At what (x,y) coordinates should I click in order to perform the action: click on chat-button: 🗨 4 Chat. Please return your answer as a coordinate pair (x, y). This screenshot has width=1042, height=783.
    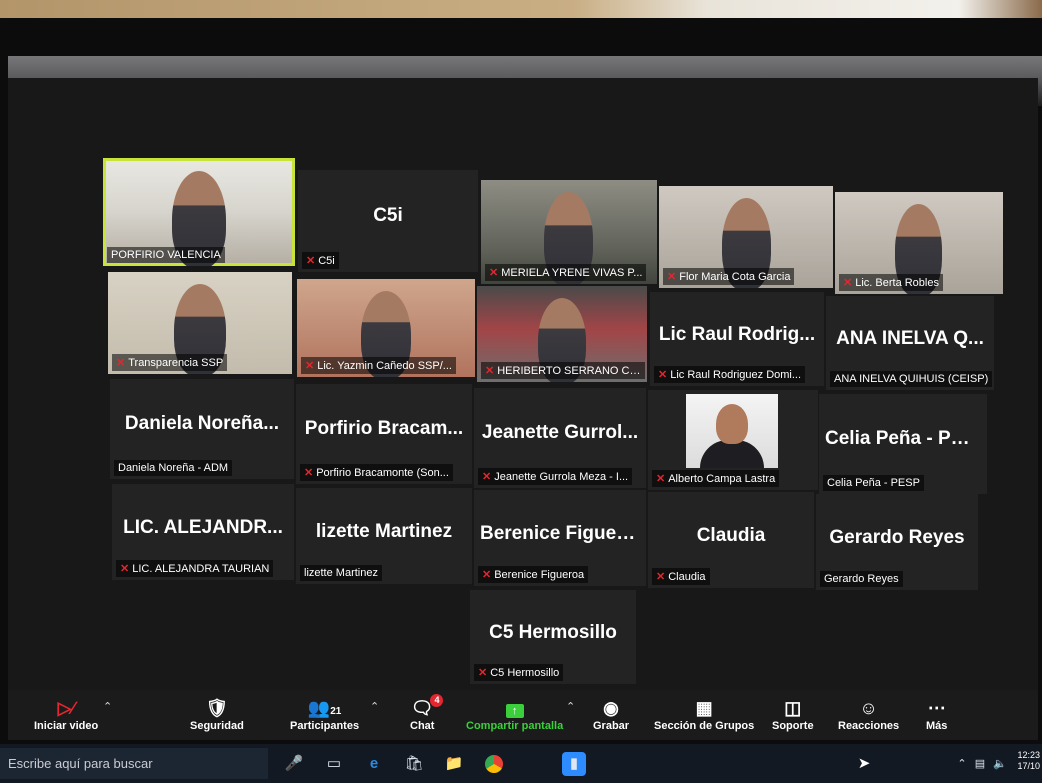
    Looking at the image, I should click on (427, 713).